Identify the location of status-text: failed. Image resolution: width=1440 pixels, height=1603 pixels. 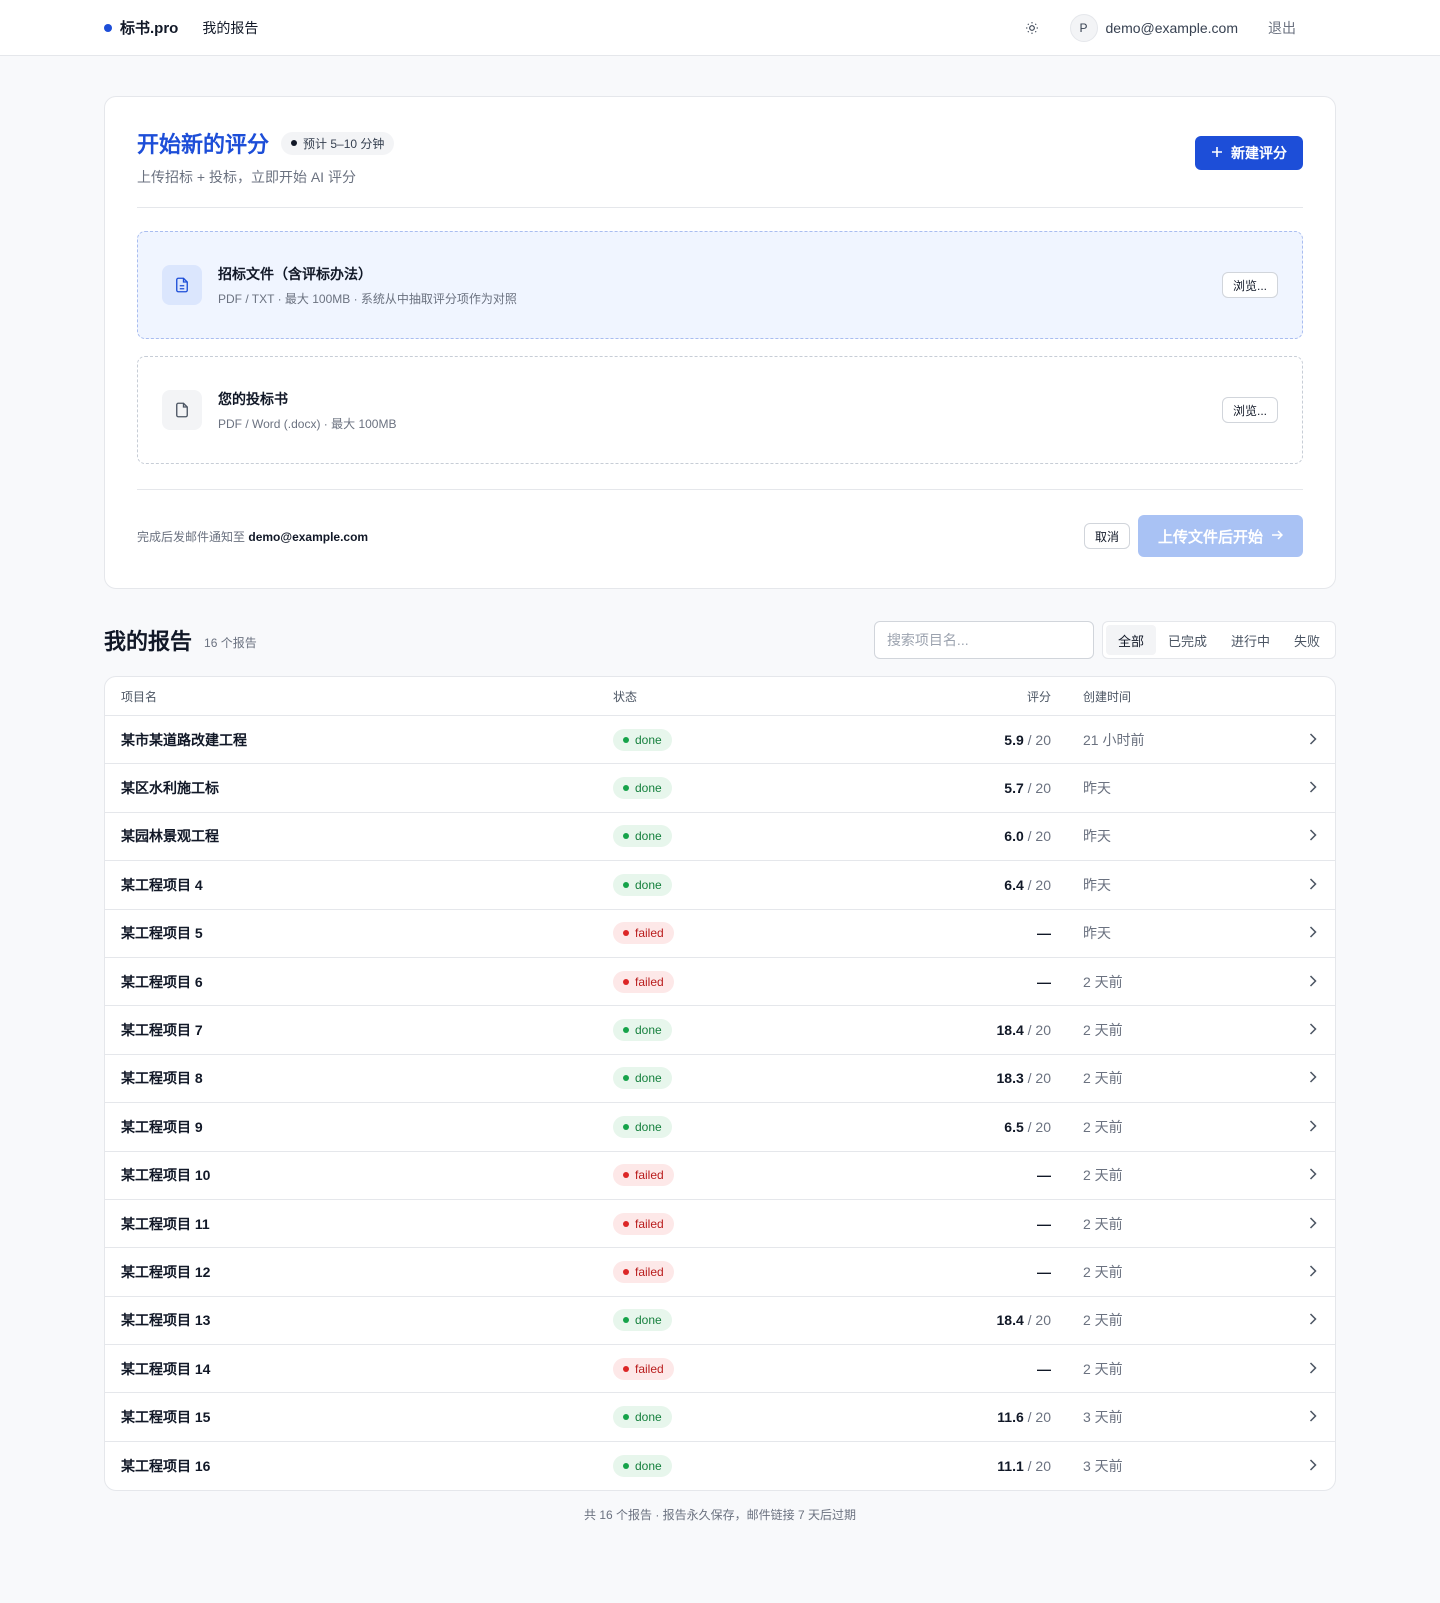
(649, 1368).